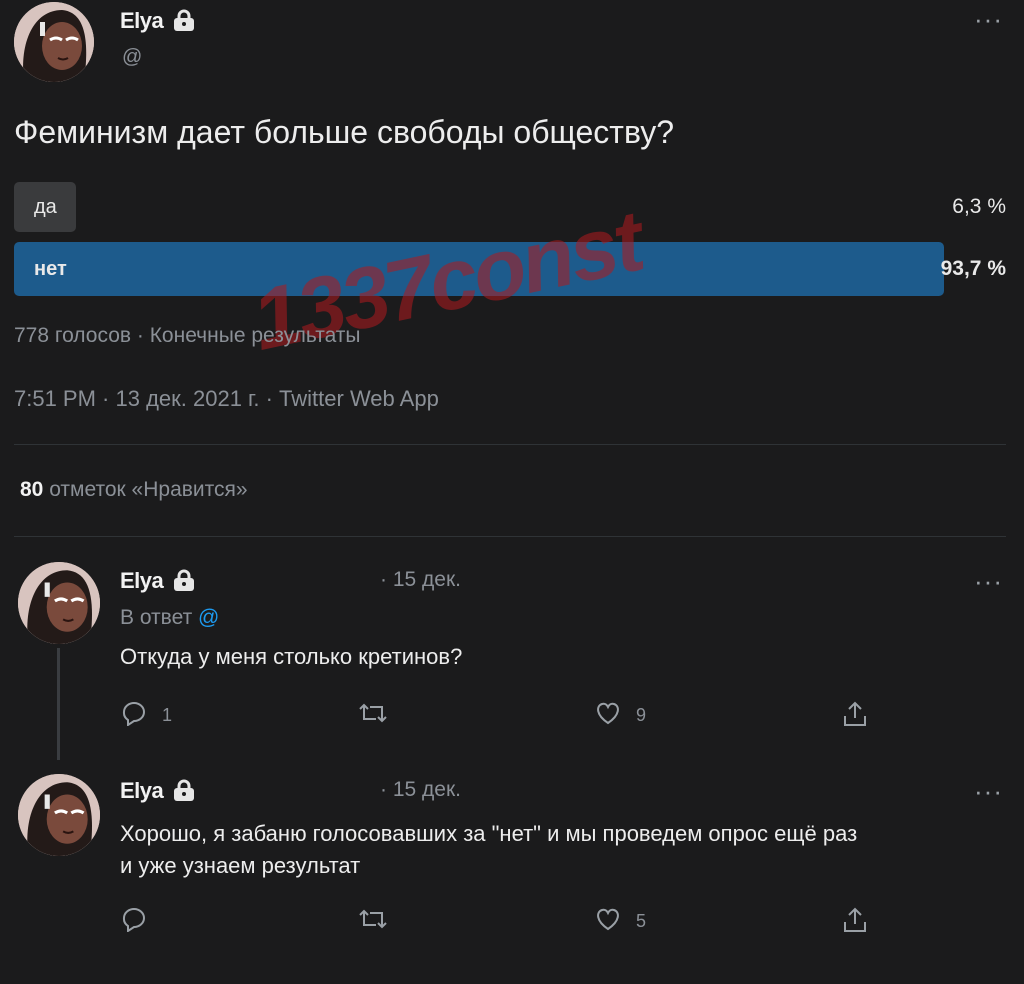 The width and height of the screenshot is (1024, 984). Describe the element at coordinates (973, 268) in the screenshot. I see `poll-option-percent: 93,7 %` at that location.